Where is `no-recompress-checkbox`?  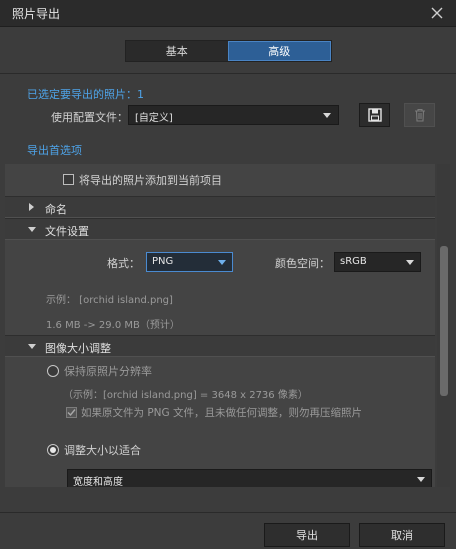 no-recompress-checkbox is located at coordinates (71, 412).